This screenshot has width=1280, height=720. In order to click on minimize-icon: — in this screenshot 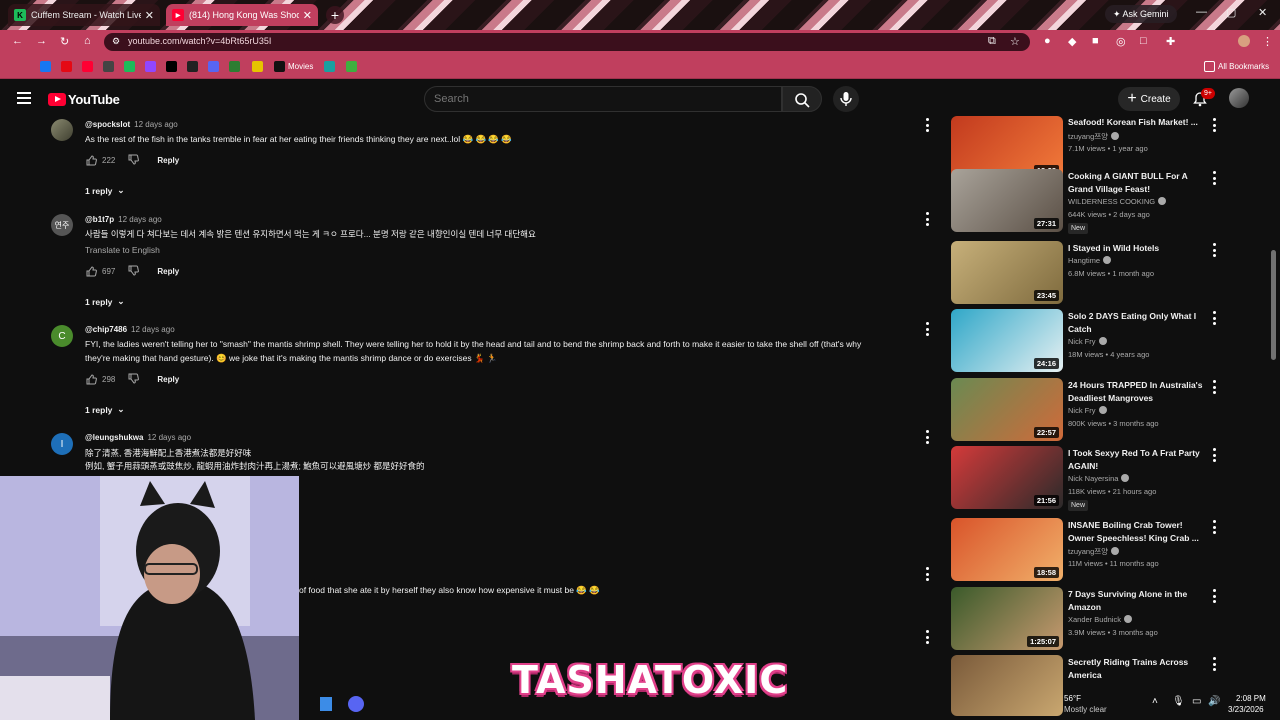, I will do `click(1201, 12)`.